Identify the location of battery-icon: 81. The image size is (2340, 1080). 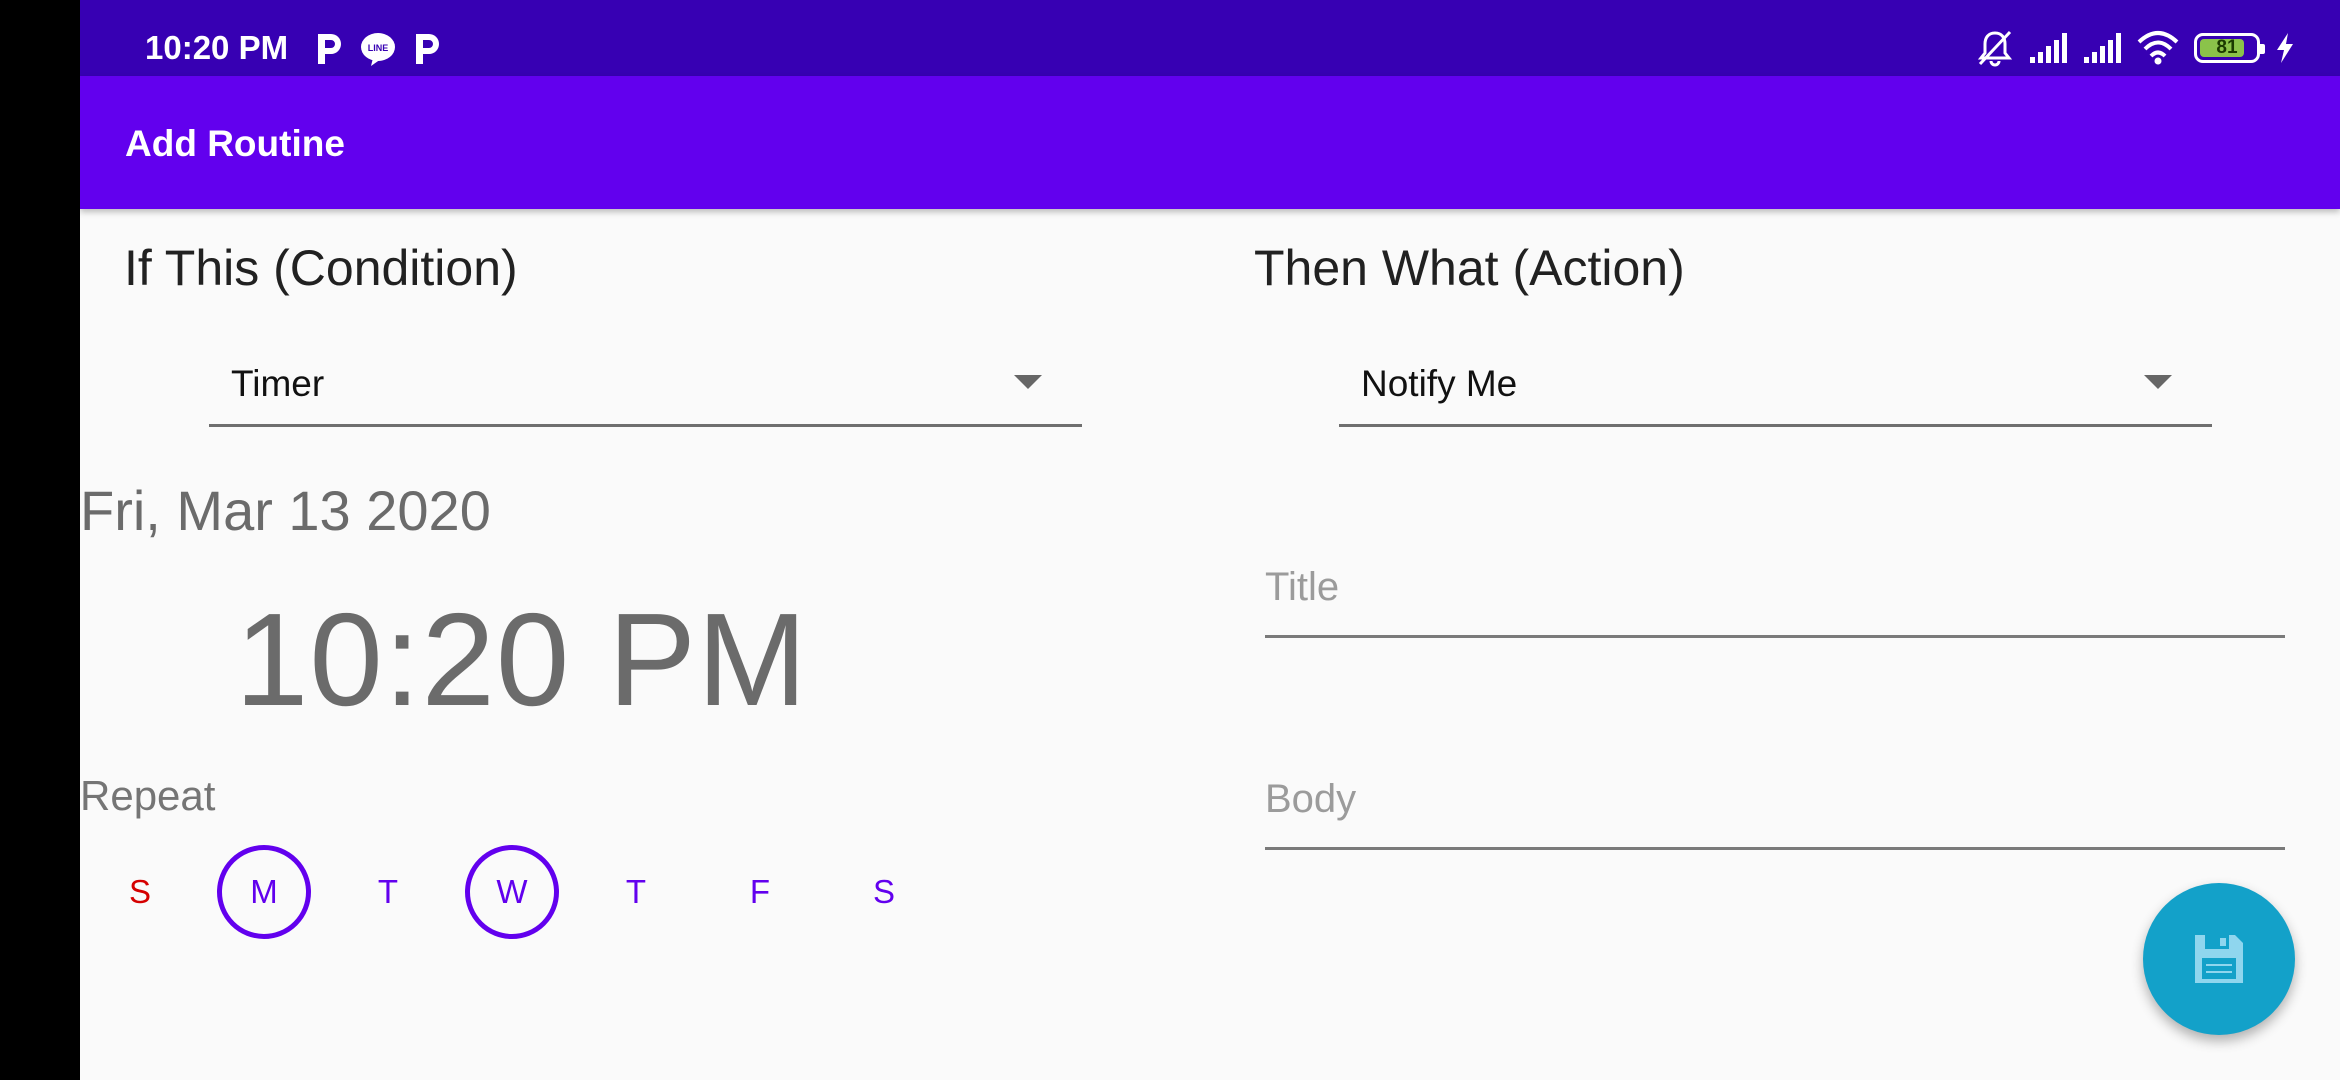
(2229, 48).